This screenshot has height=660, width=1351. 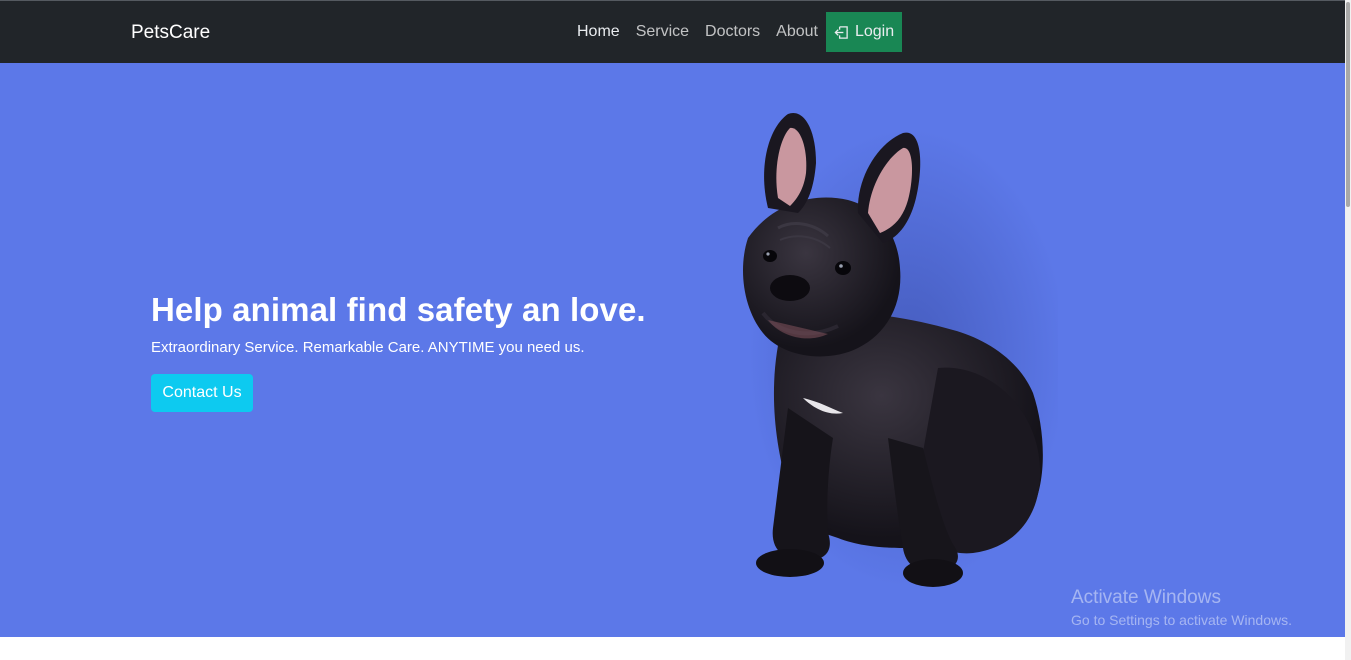 What do you see at coordinates (398, 309) in the screenshot?
I see `hero-title: Help animal find safety an love.` at bounding box center [398, 309].